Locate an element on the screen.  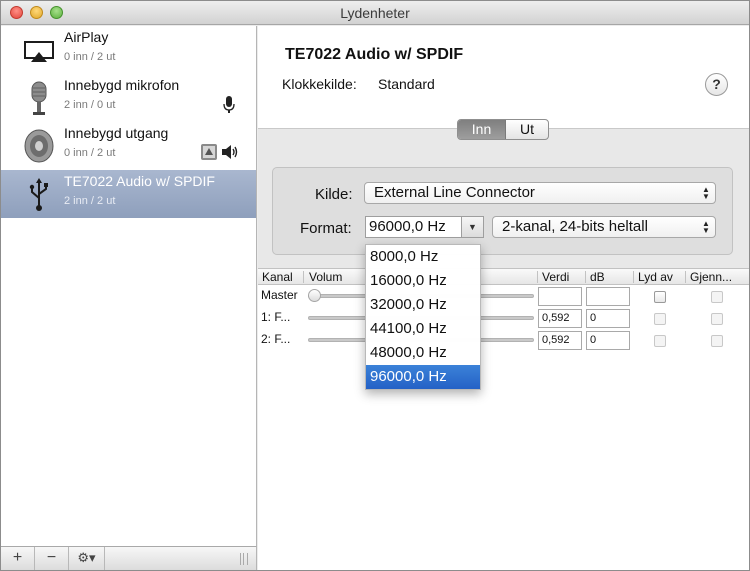
source-label: Kilde: is located at coordinates (334, 194).